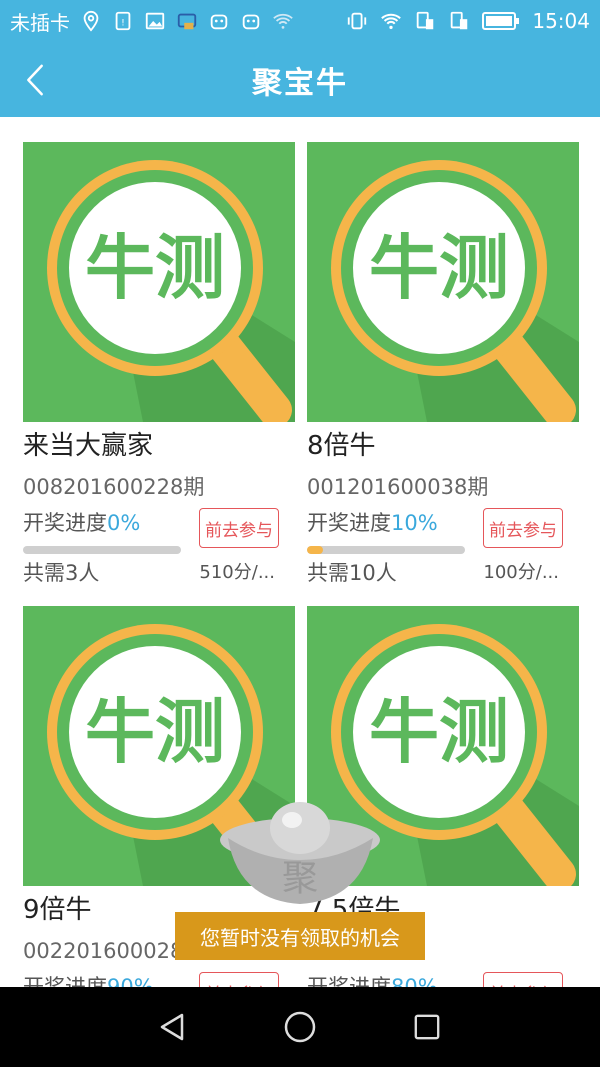 Image resolution: width=600 pixels, height=1067 pixels. What do you see at coordinates (300, 936) in the screenshot?
I see `toast-message: 您暂时没有领取的机会` at bounding box center [300, 936].